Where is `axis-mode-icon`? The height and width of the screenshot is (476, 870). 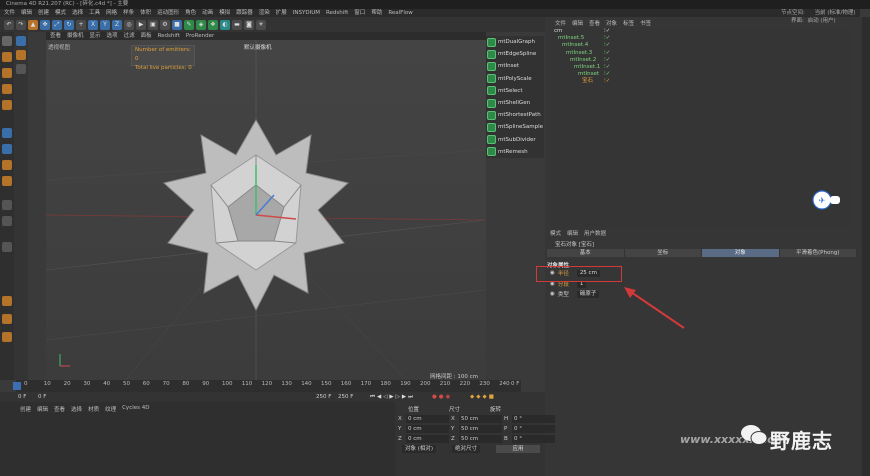 axis-mode-icon is located at coordinates (7, 165).